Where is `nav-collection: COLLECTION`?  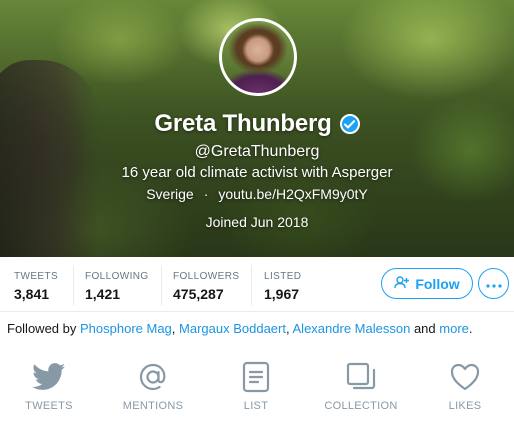
nav-collection: COLLECTION is located at coordinates (361, 385).